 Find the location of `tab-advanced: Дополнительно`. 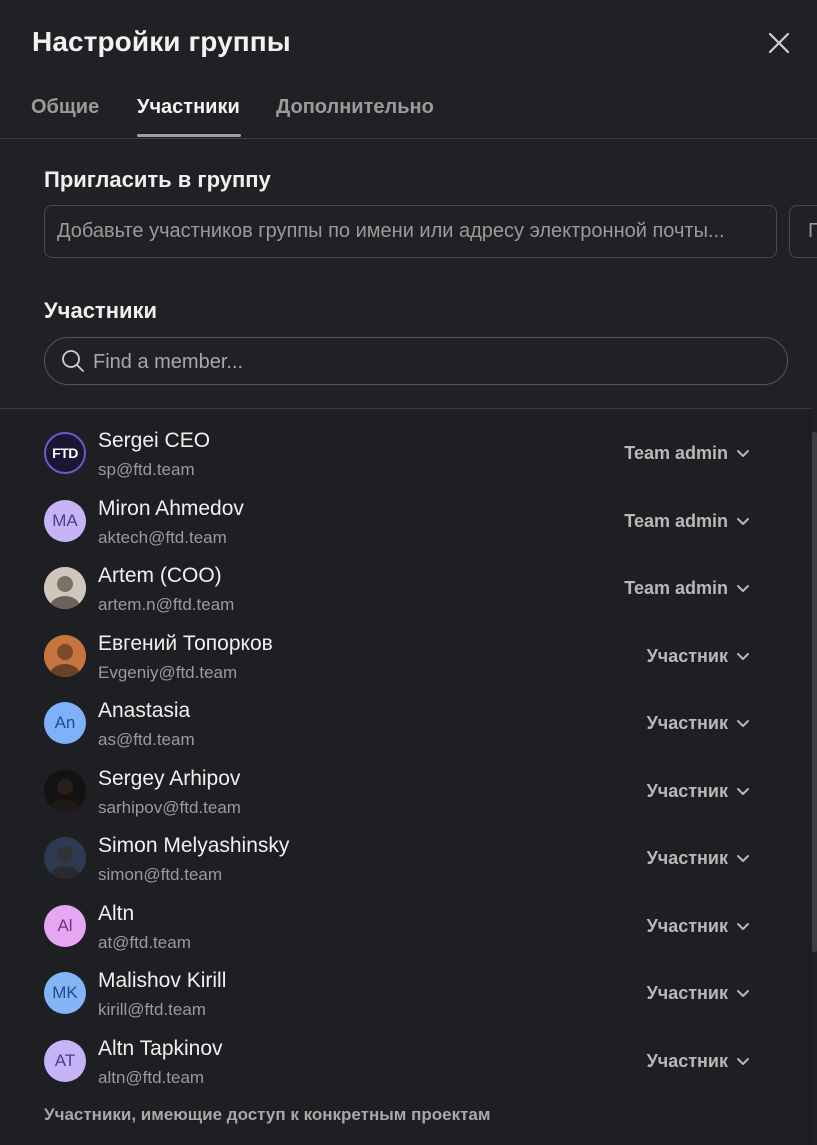

tab-advanced: Дополнительно is located at coordinates (355, 107).